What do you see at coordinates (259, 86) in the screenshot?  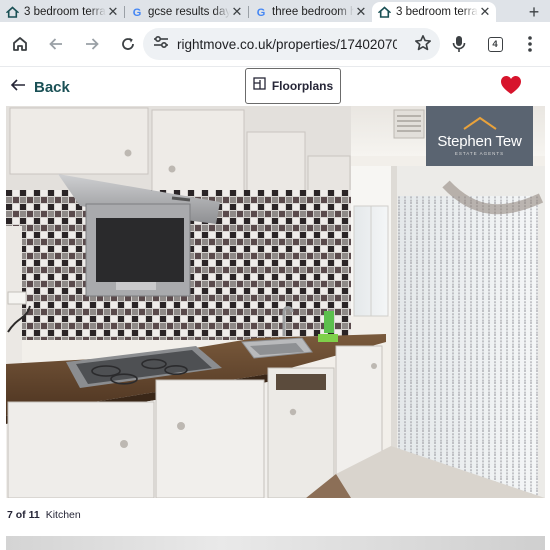 I see `floorplan-icon` at bounding box center [259, 86].